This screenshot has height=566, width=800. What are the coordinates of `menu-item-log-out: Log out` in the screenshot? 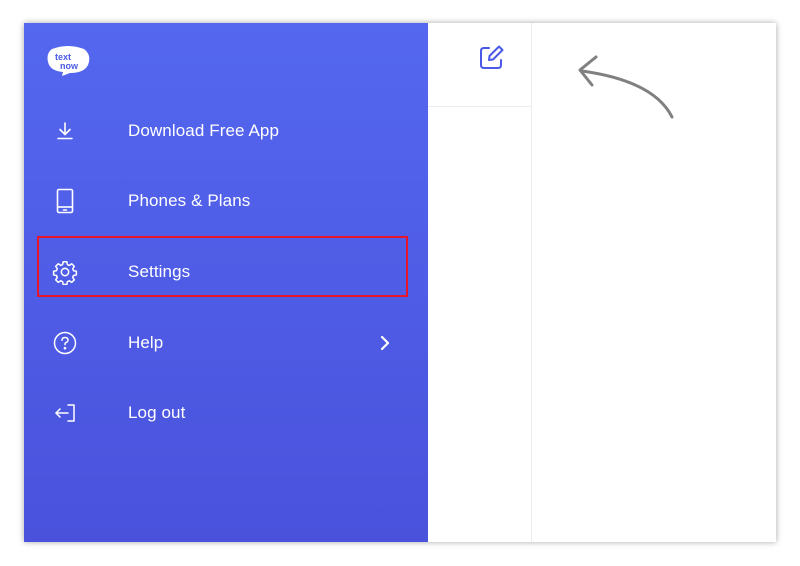 It's located at (226, 413).